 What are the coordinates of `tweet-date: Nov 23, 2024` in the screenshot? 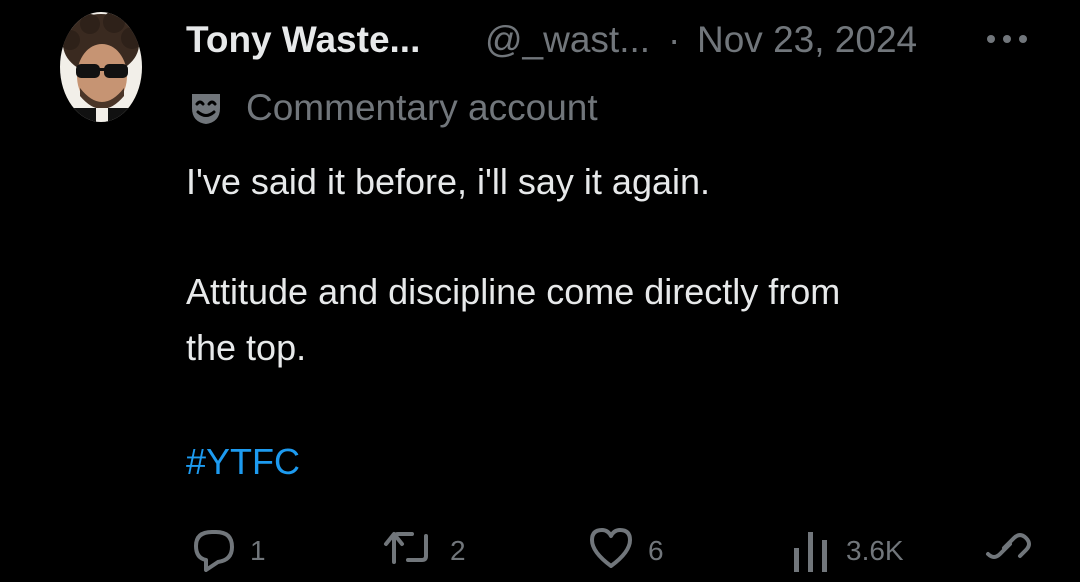 It's located at (807, 40).